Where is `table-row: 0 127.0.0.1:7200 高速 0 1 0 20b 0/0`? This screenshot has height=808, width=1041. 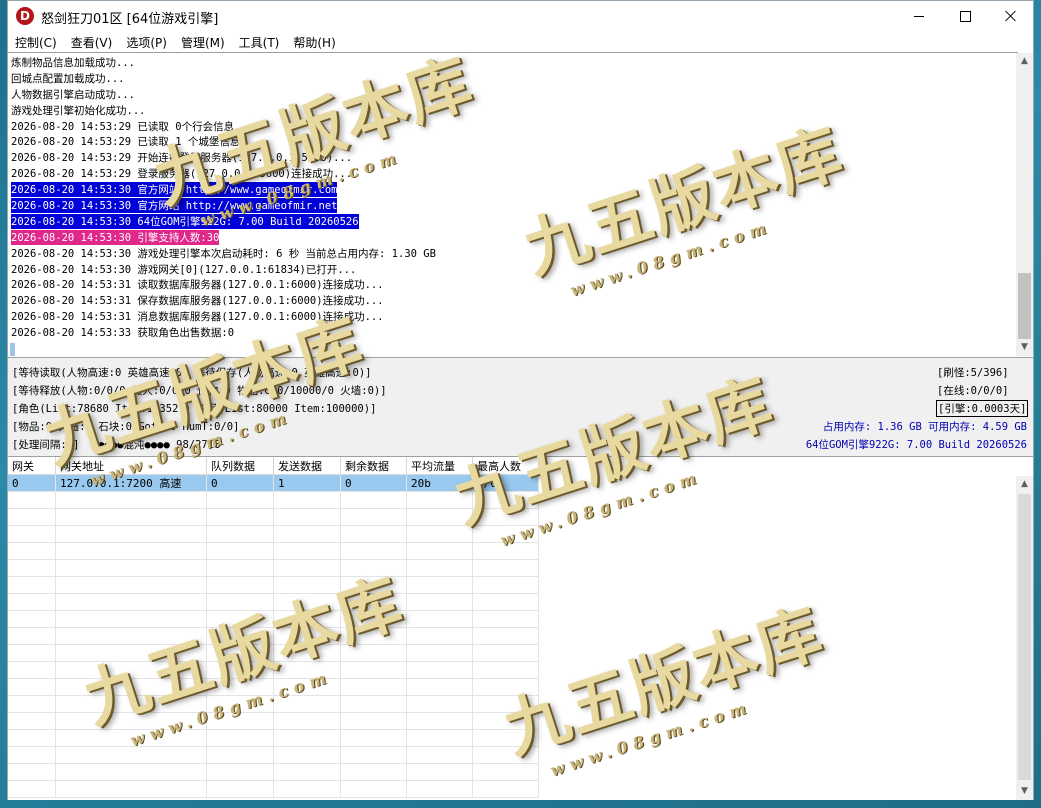 table-row: 0 127.0.0.1:7200 高速 0 1 0 20b 0/0 is located at coordinates (273, 483).